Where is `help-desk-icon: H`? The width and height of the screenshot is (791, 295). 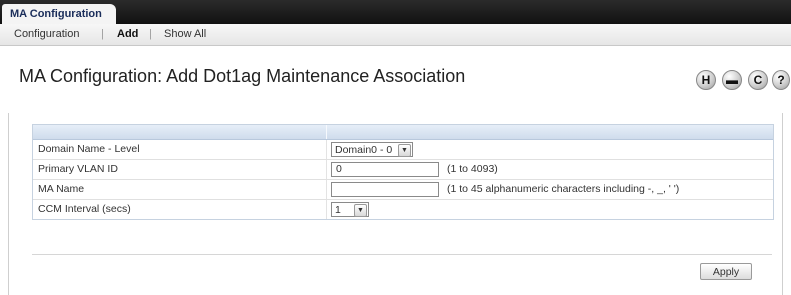
help-desk-icon: H is located at coordinates (706, 80).